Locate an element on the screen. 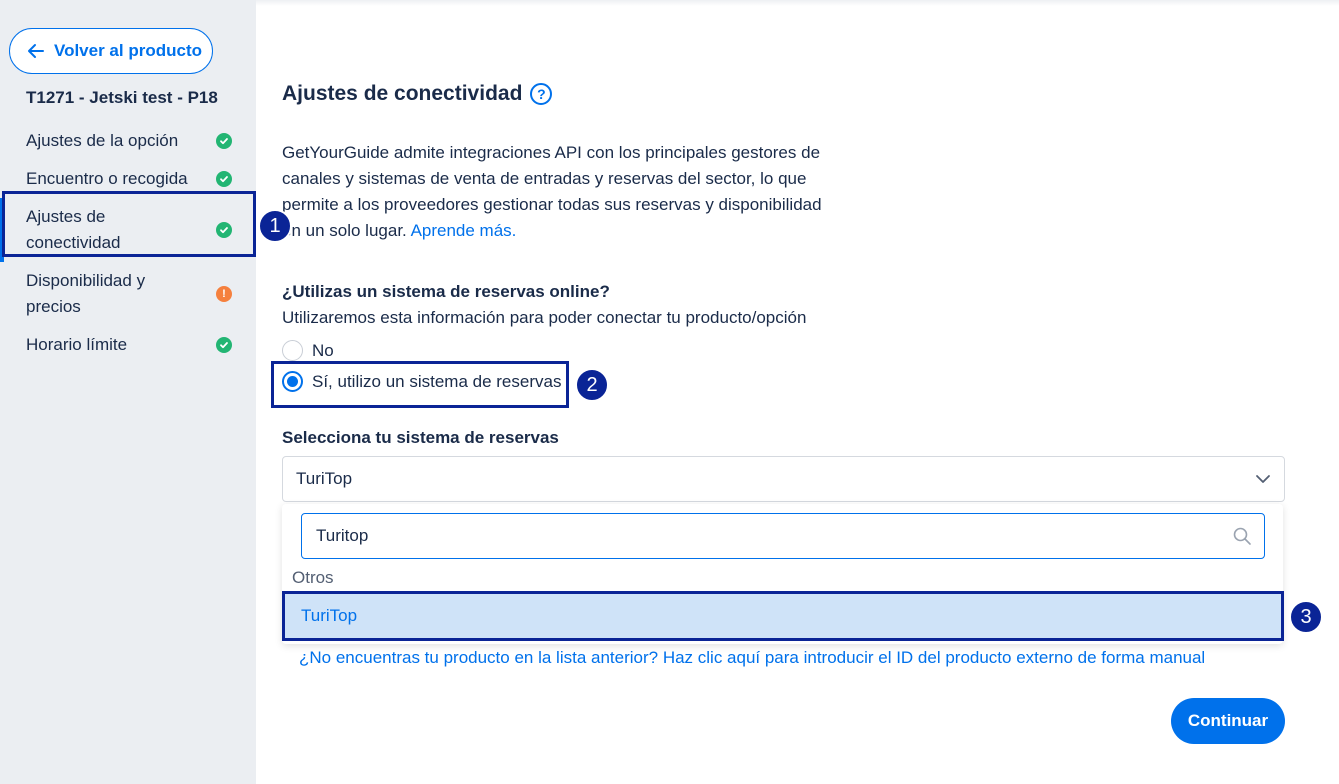 The image size is (1339, 784). radio-option-no: No is located at coordinates (308, 350).